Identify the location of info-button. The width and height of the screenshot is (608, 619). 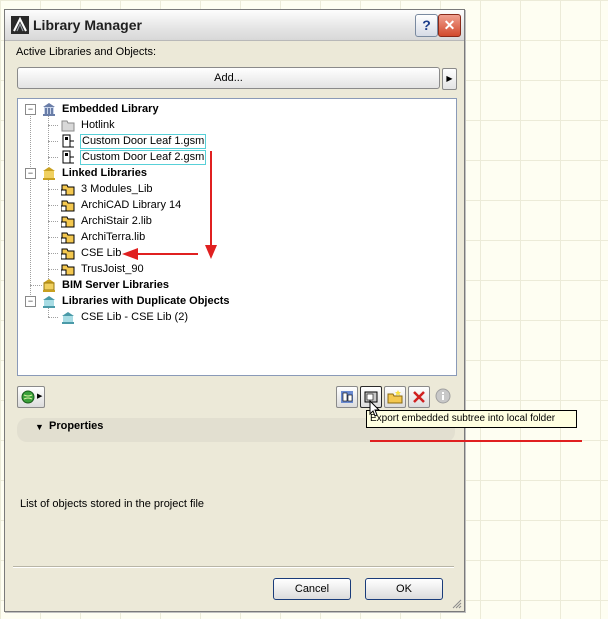
(443, 396).